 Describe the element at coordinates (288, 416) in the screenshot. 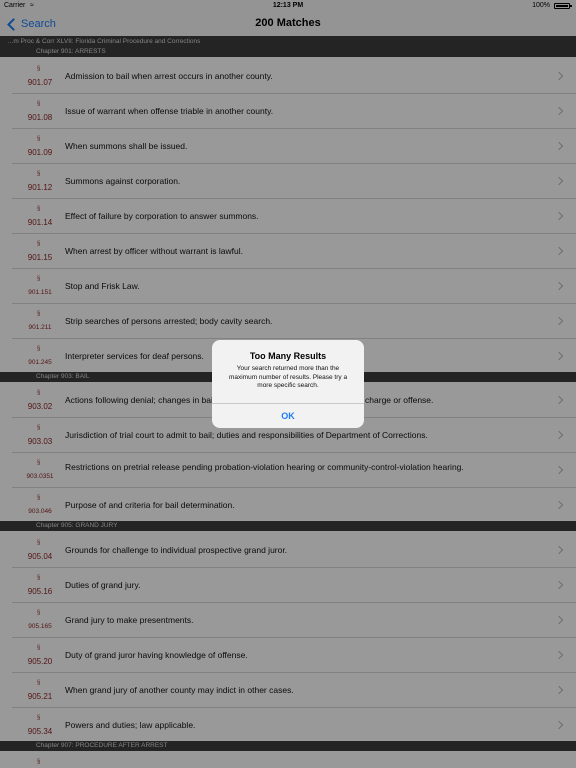

I see `ok-button: OK` at that location.